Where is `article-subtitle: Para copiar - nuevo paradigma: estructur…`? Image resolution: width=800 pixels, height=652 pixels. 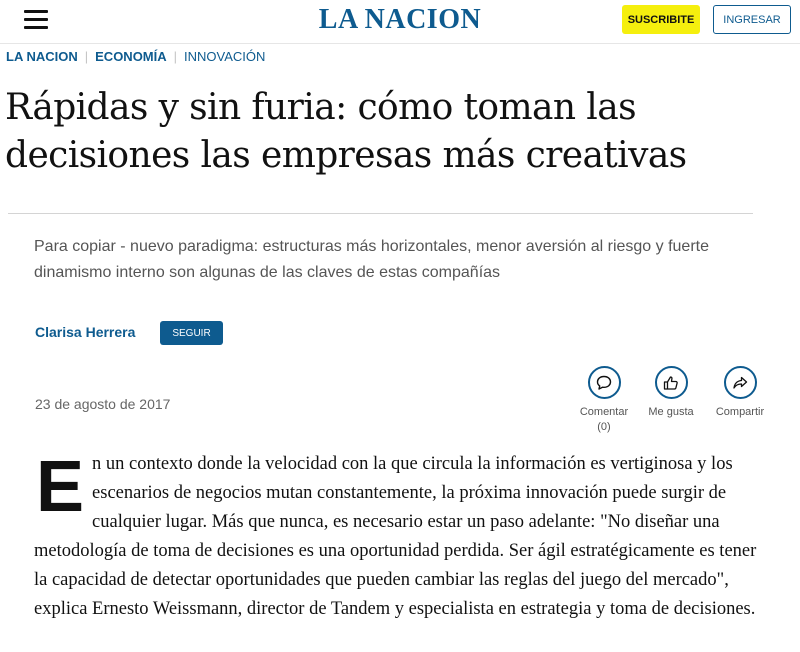
article-subtitle: Para copiar - nuevo paradigma: estructur… is located at coordinates (371, 259).